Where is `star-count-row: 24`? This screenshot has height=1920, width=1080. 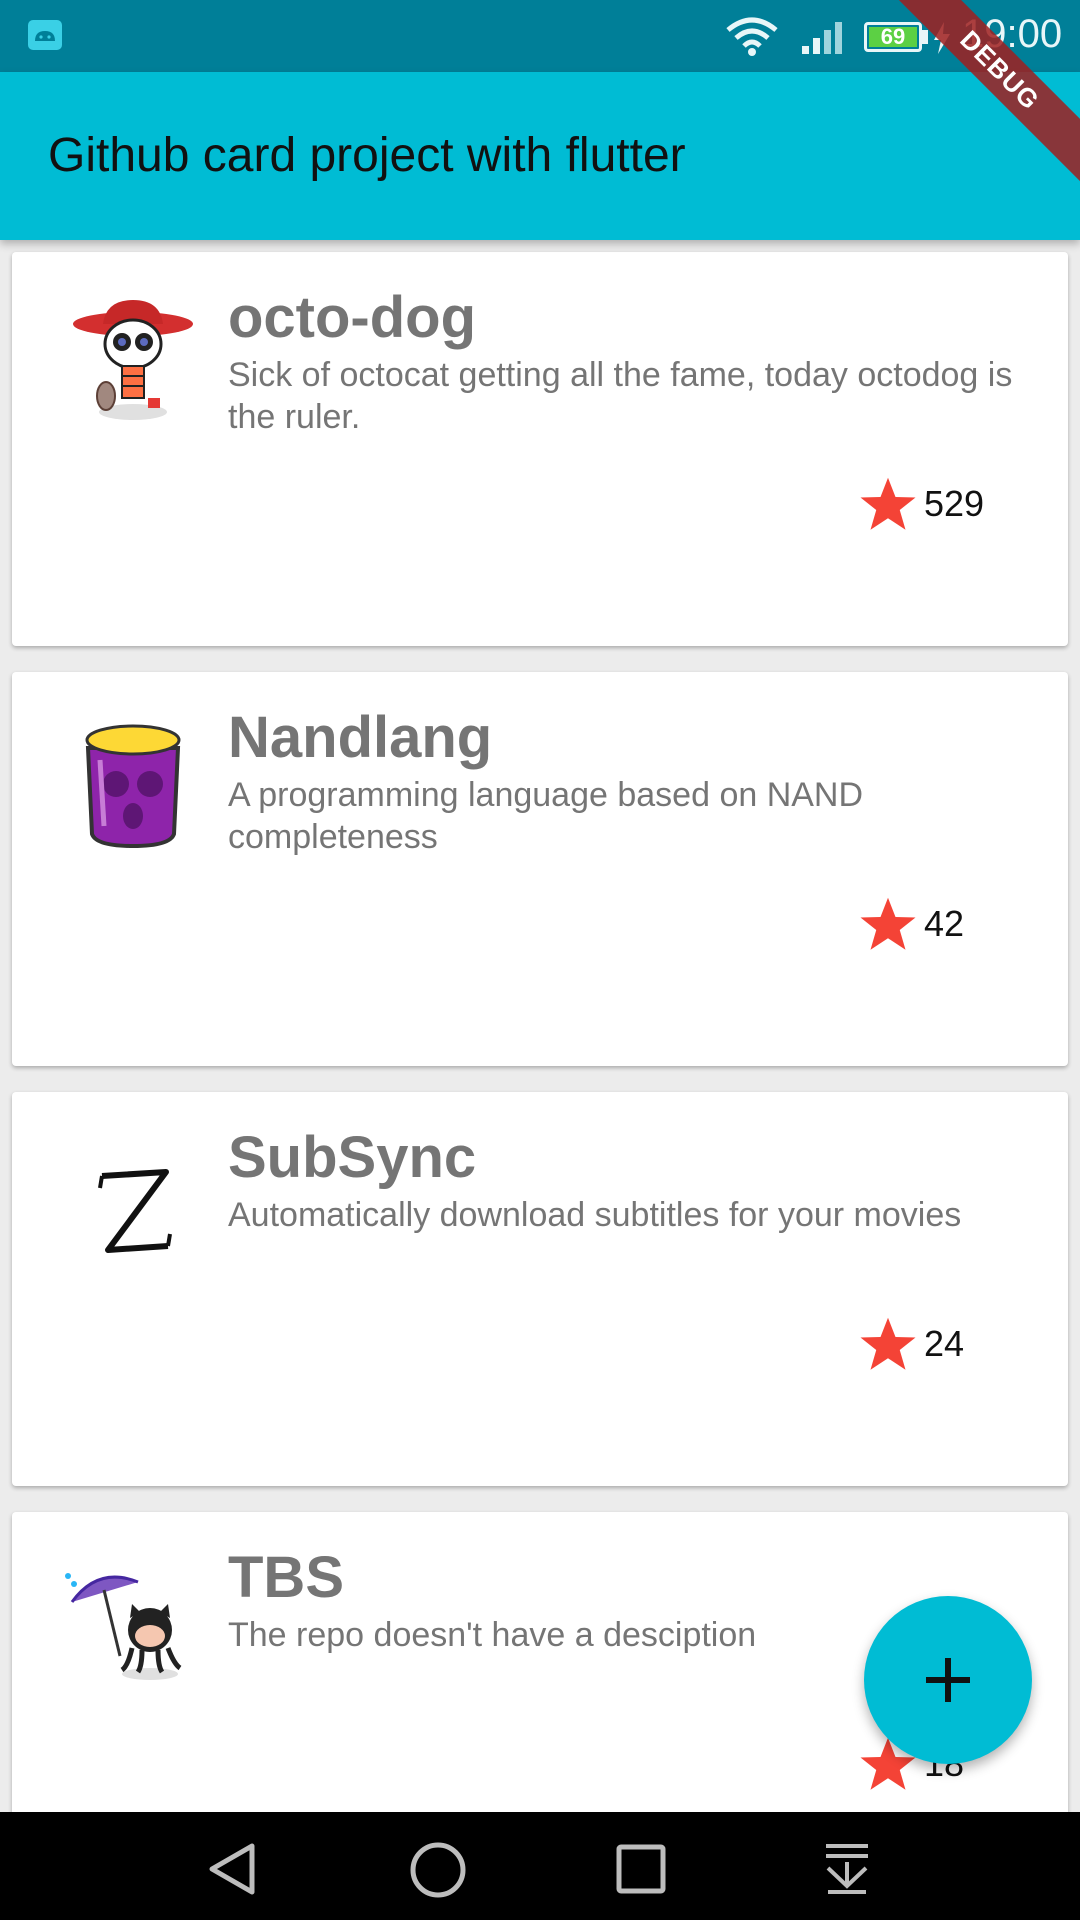 star-count-row: 24 is located at coordinates (911, 1344).